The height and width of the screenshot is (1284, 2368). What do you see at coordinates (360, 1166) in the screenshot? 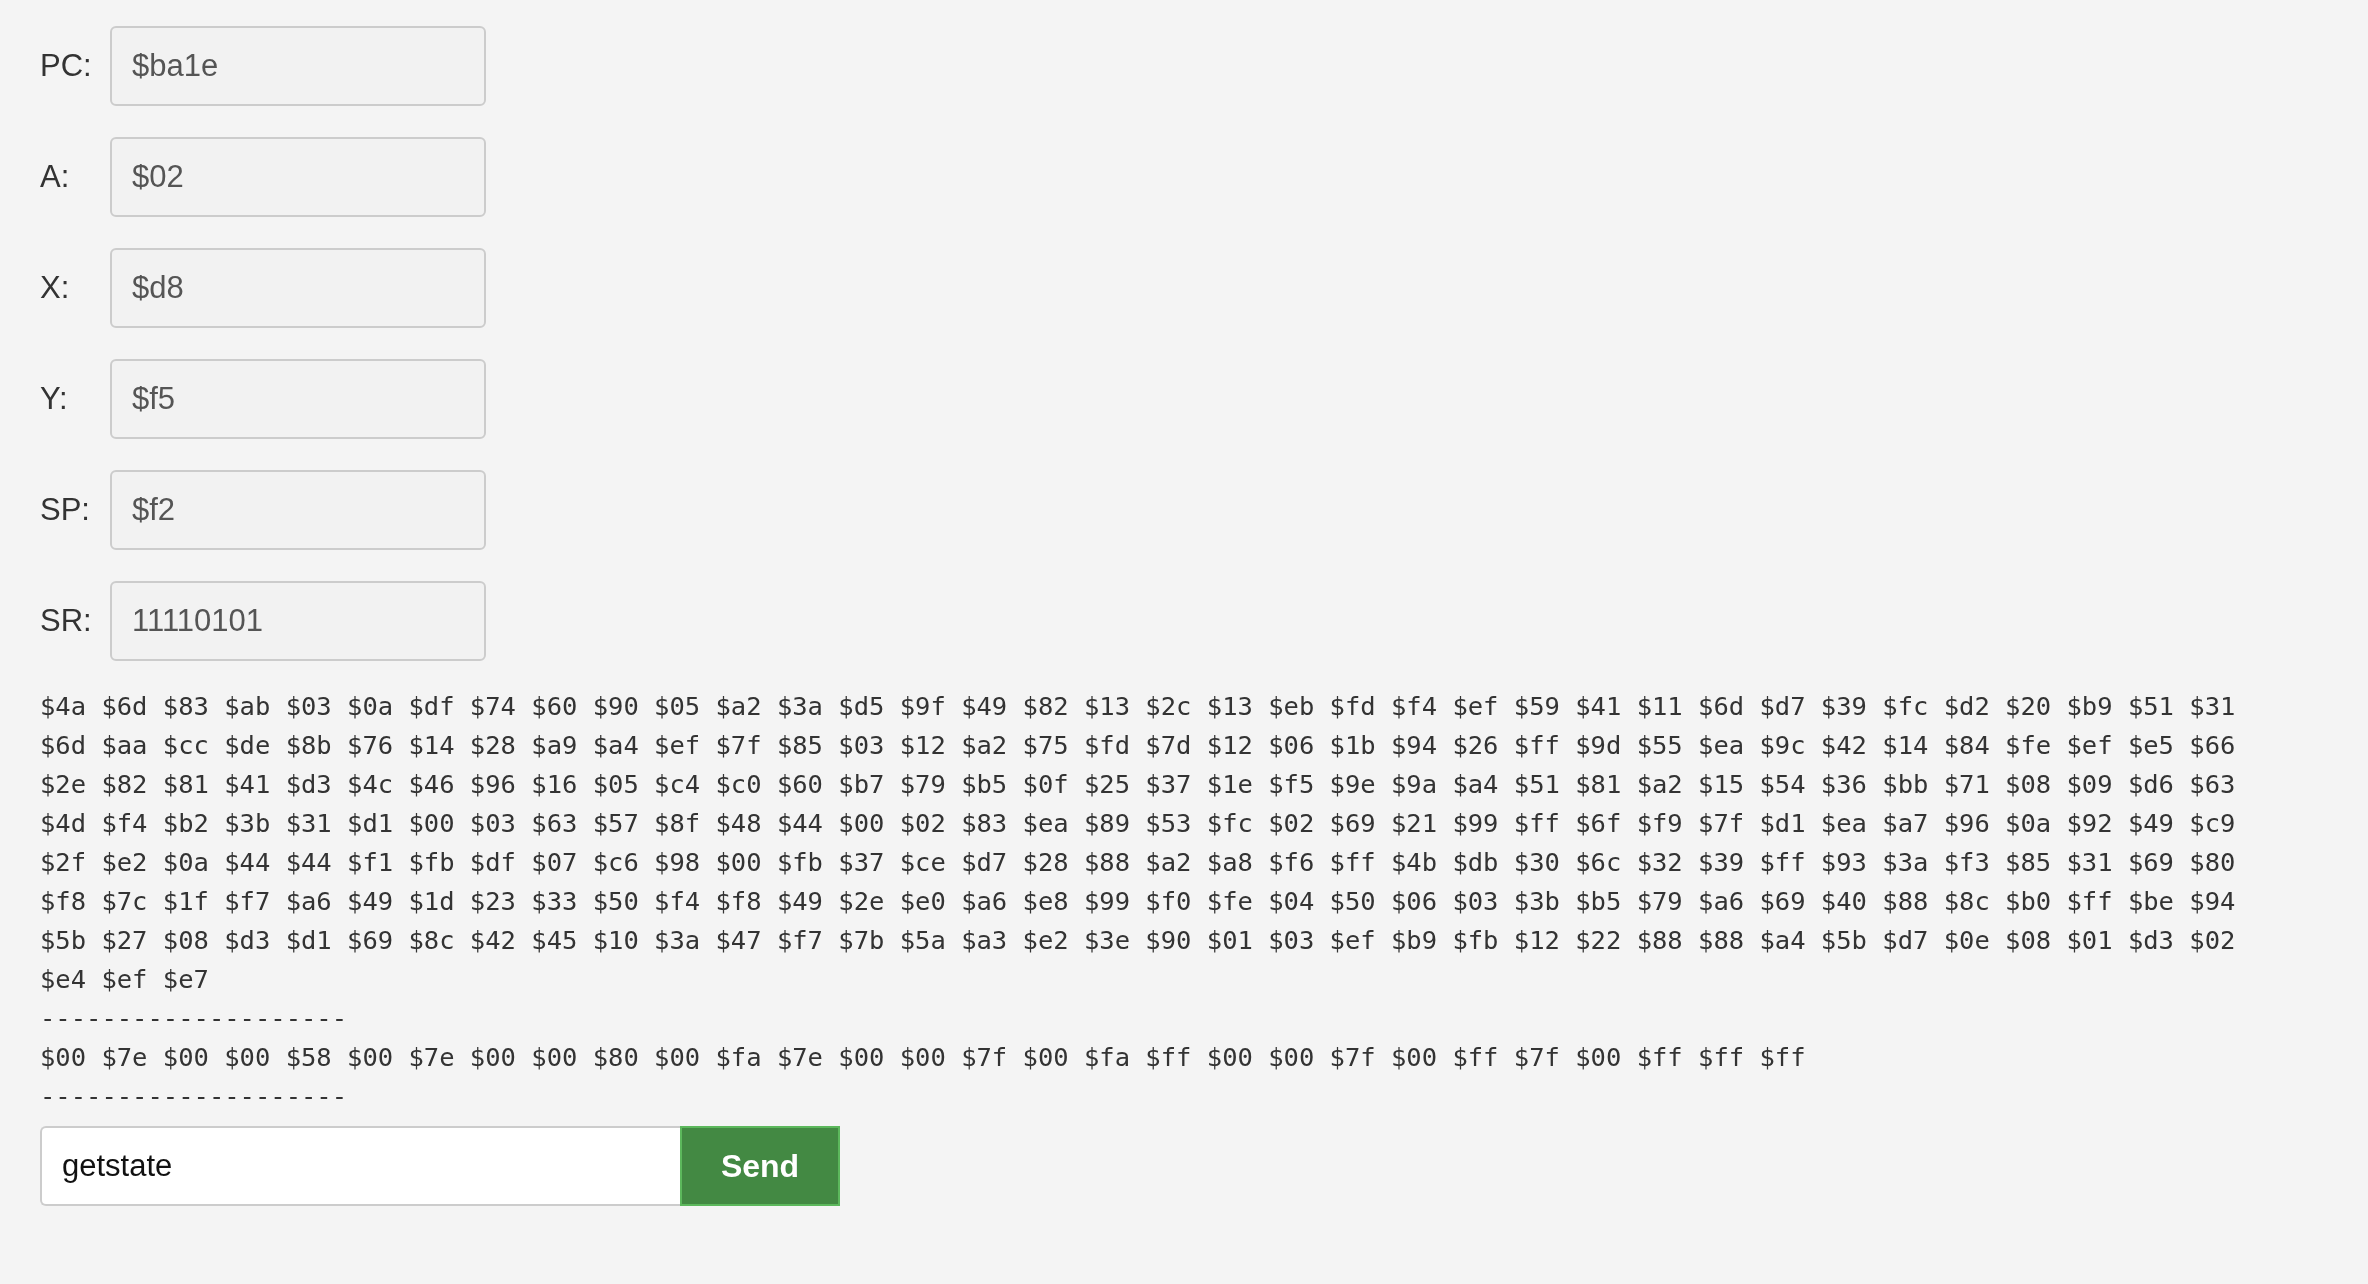
I see `command-field: getstate` at bounding box center [360, 1166].